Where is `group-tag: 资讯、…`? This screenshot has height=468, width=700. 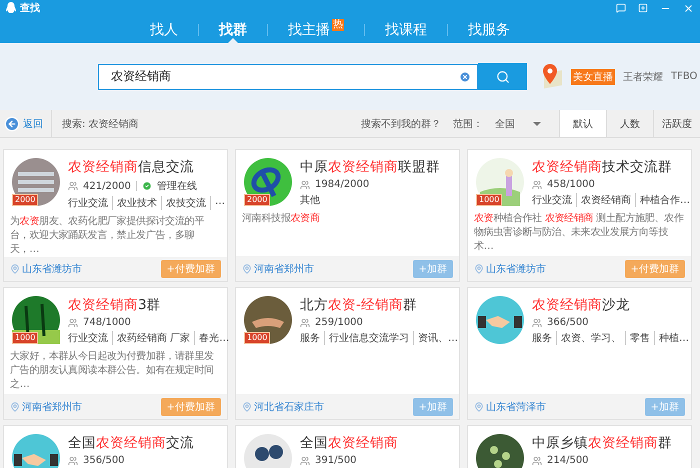
group-tag: 资讯、… is located at coordinates (437, 338).